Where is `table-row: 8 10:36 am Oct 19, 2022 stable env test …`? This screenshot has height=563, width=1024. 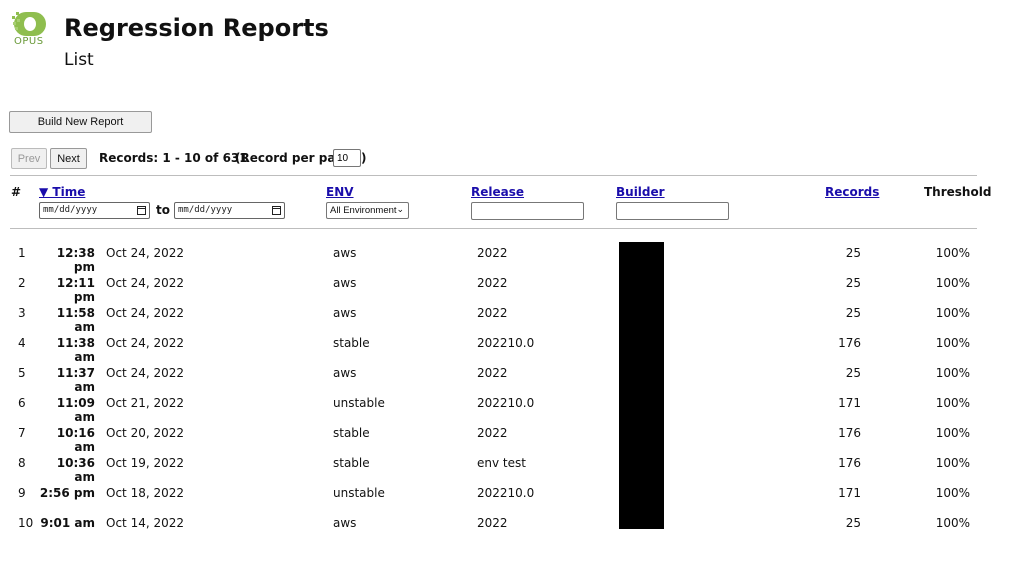
table-row: 8 10:36 am Oct 19, 2022 stable env test … is located at coordinates (512, 471).